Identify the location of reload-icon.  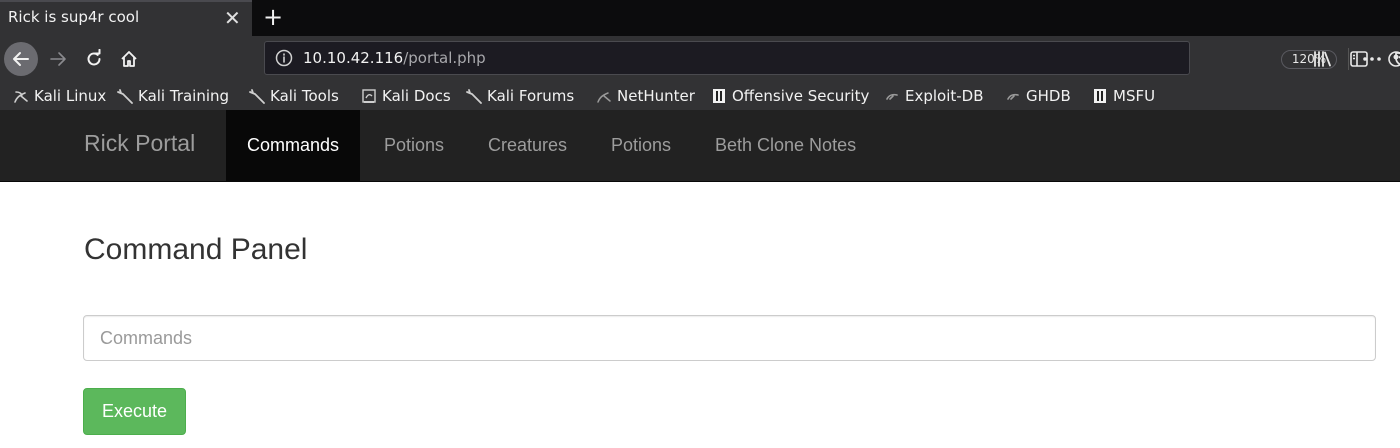
(94, 57).